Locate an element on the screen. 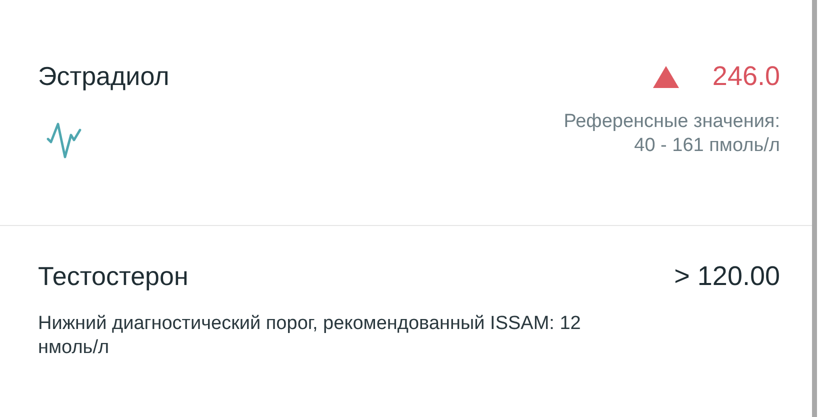 This screenshot has height=417, width=824. test-name: Эстрадиол is located at coordinates (104, 76).